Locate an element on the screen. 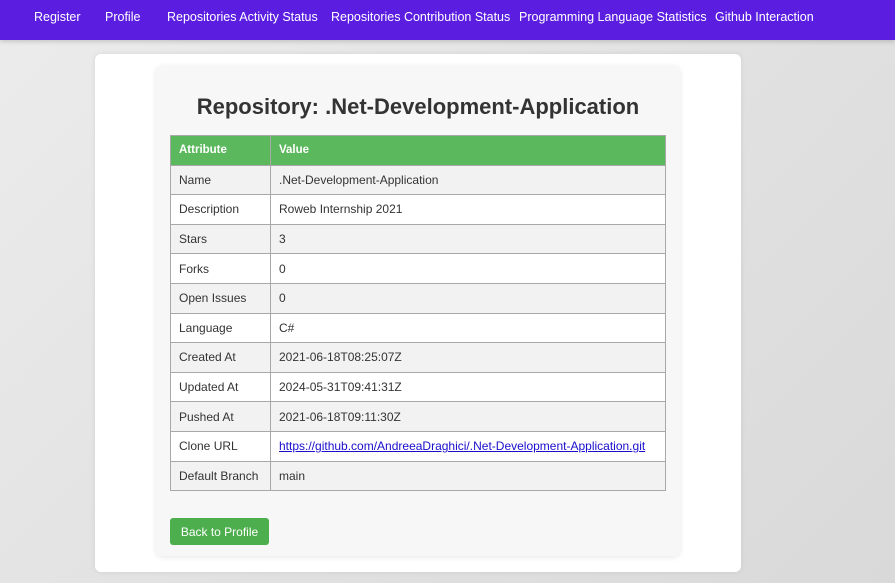 The width and height of the screenshot is (895, 583). column-header-attribute: Attribute is located at coordinates (220, 150).